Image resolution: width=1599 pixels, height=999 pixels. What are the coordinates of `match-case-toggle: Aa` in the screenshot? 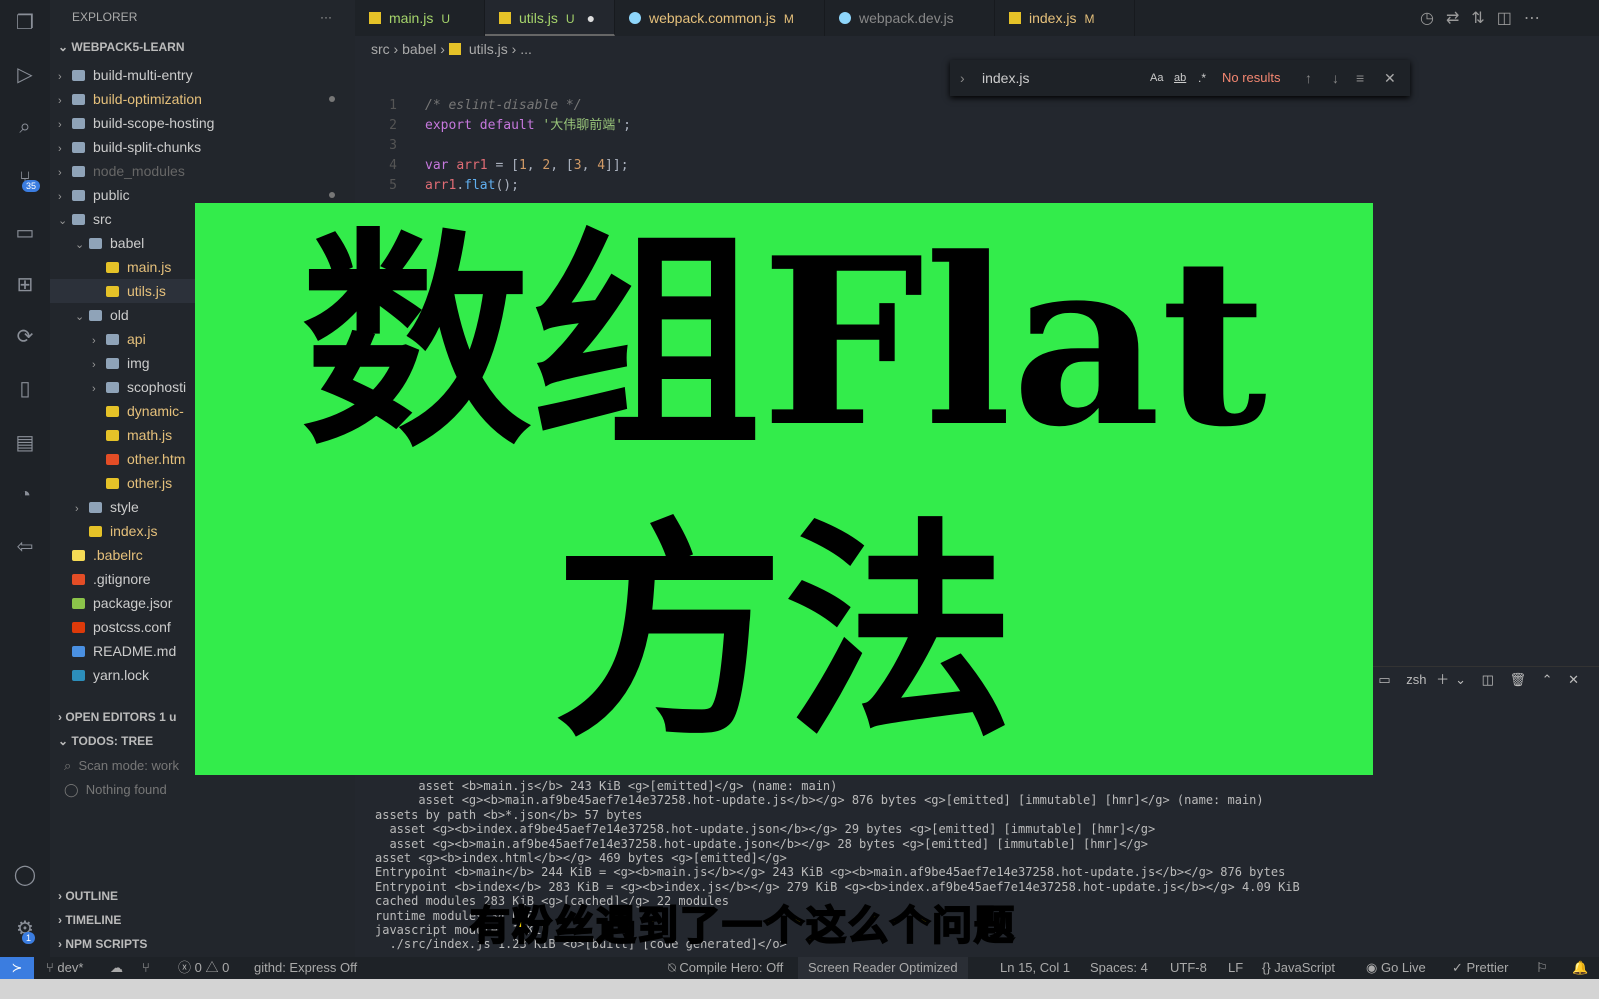 It's located at (1156, 78).